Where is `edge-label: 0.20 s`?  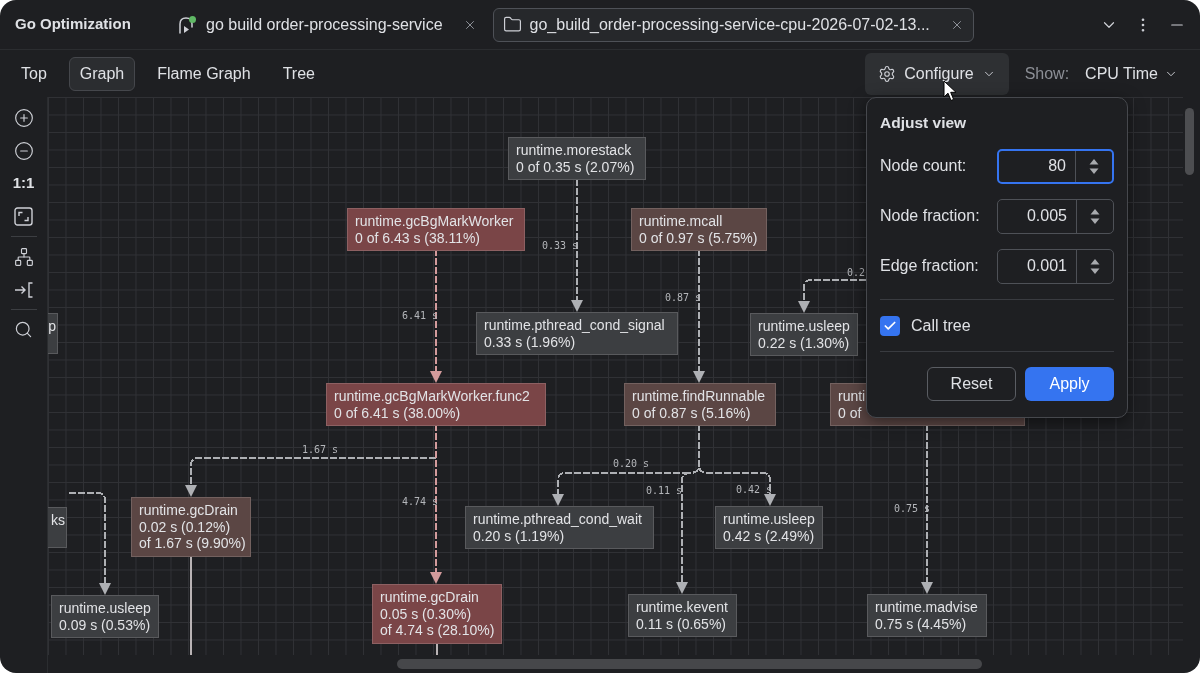
edge-label: 0.20 s is located at coordinates (631, 464).